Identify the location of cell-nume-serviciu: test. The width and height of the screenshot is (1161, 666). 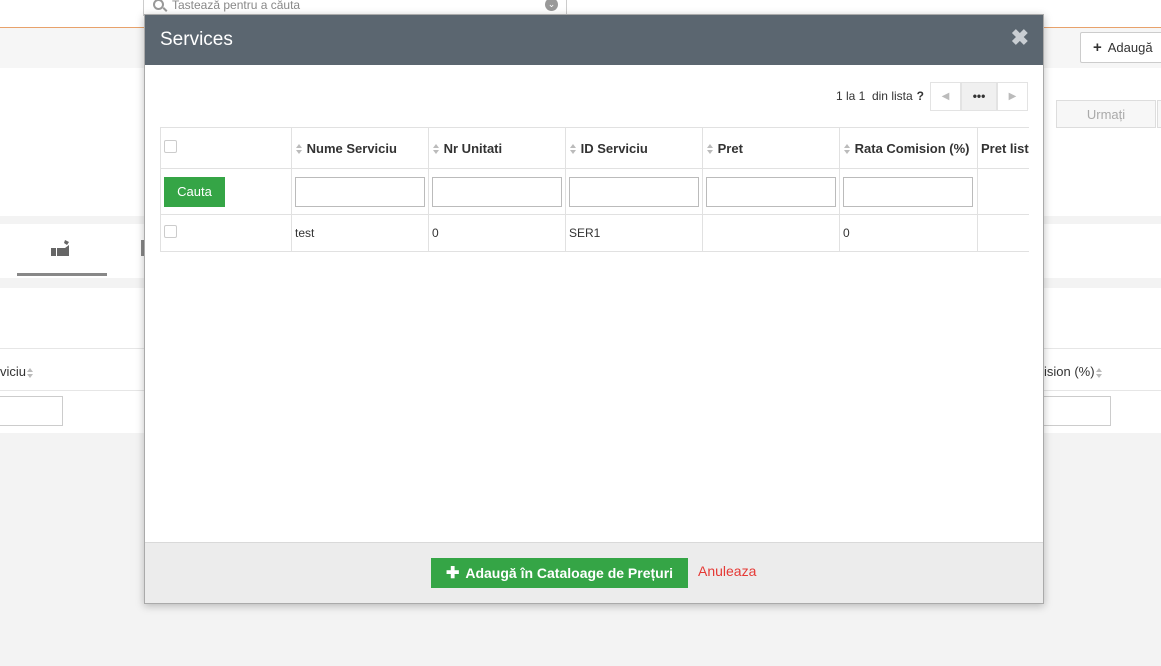
(360, 233).